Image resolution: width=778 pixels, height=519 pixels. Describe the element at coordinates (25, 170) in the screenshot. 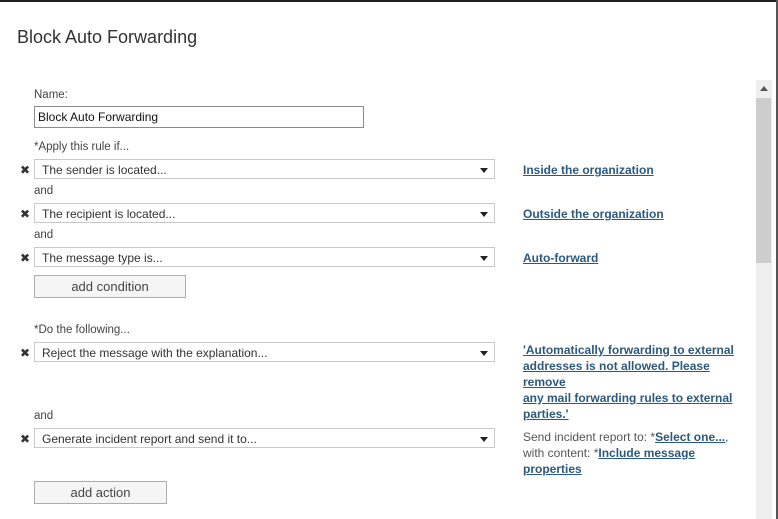

I see `remove-condition-1-icon: ✖` at that location.